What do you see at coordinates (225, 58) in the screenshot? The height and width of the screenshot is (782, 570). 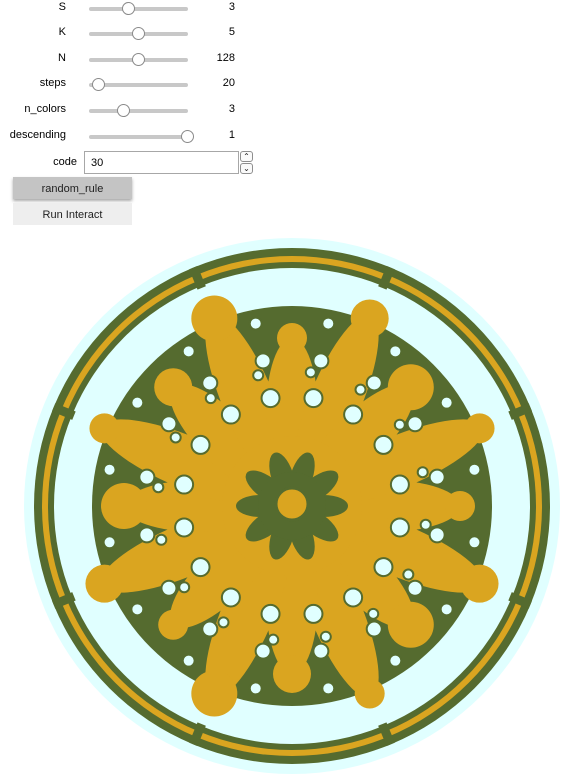 I see `slider-n-value: 128` at bounding box center [225, 58].